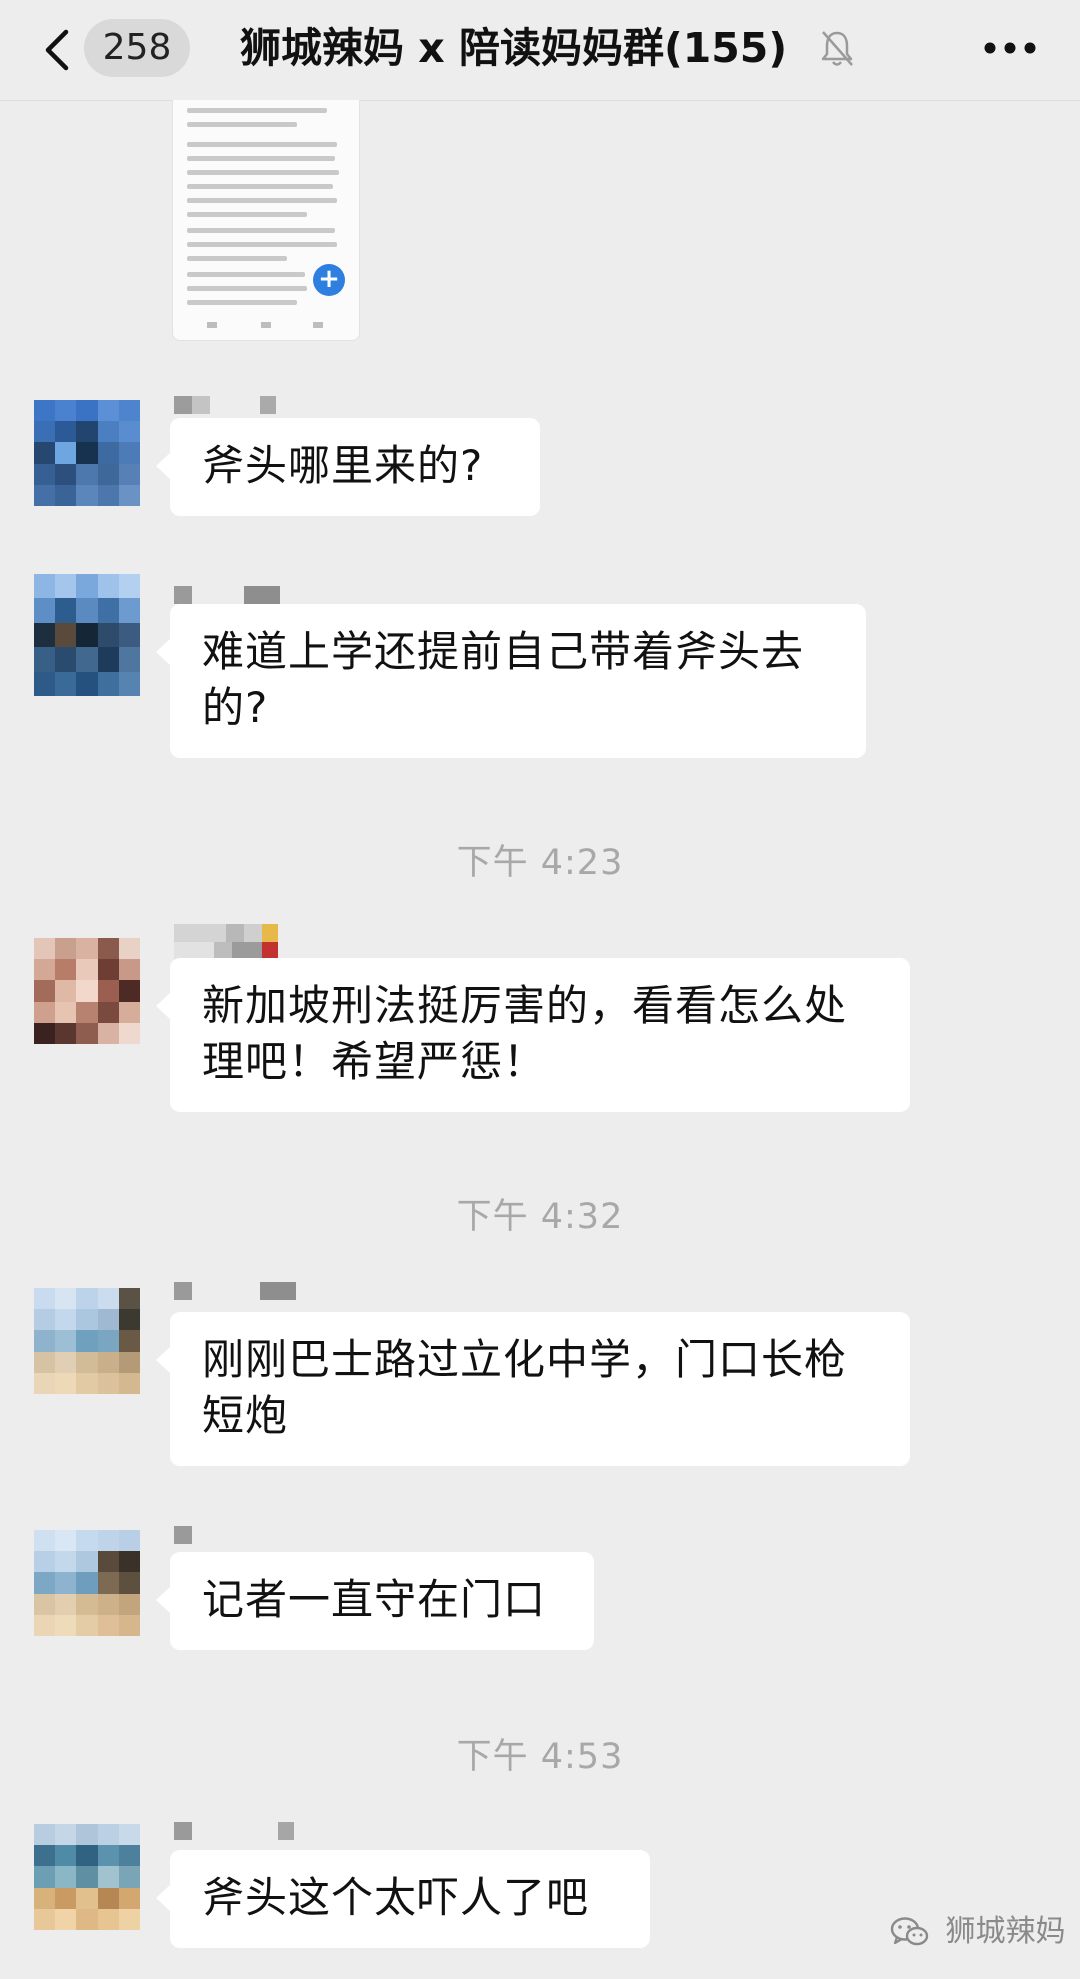  I want to click on chat-title: 狮城辣妈 x 陪读妈妈群(155), so click(514, 48).